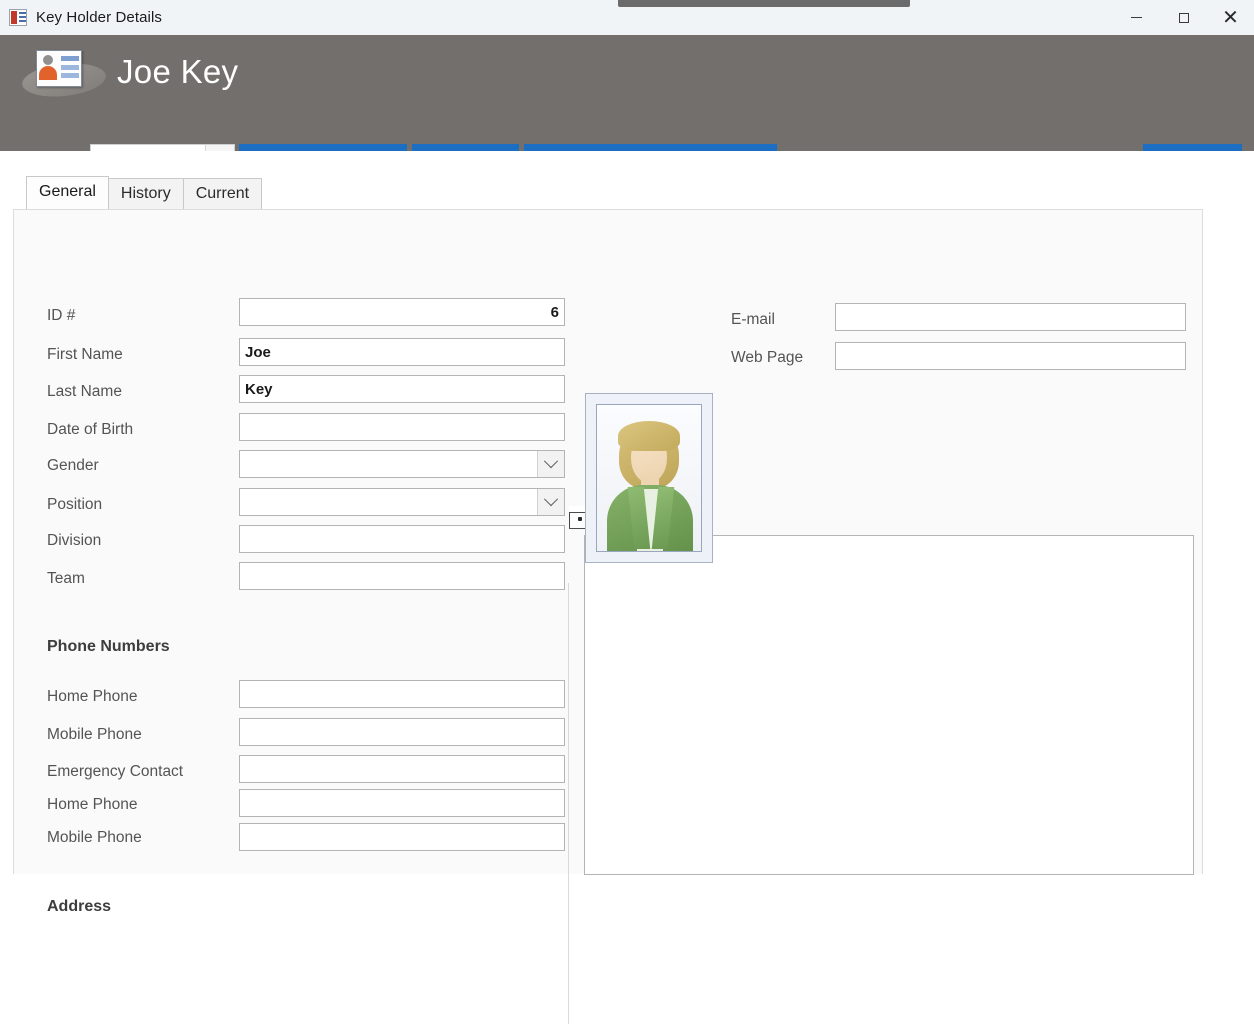 The height and width of the screenshot is (1024, 1254). Describe the element at coordinates (94, 837) in the screenshot. I see `label-mobile-phone-2: Mobile Phone` at that location.